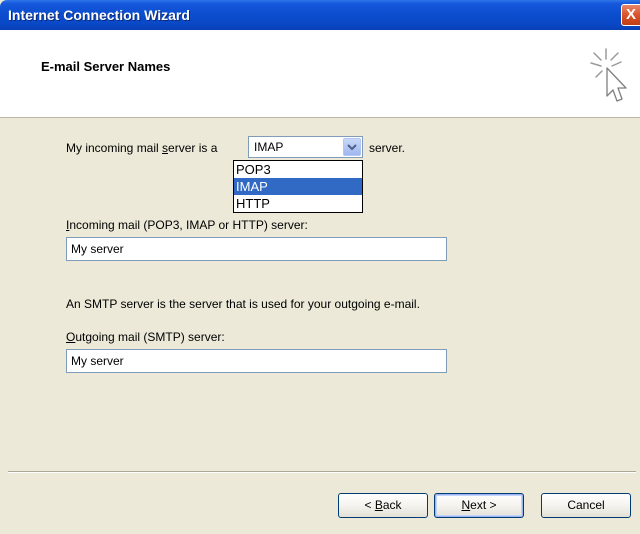 This screenshot has width=640, height=534. What do you see at coordinates (106, 66) in the screenshot?
I see `page-title: E-mail Server Names` at bounding box center [106, 66].